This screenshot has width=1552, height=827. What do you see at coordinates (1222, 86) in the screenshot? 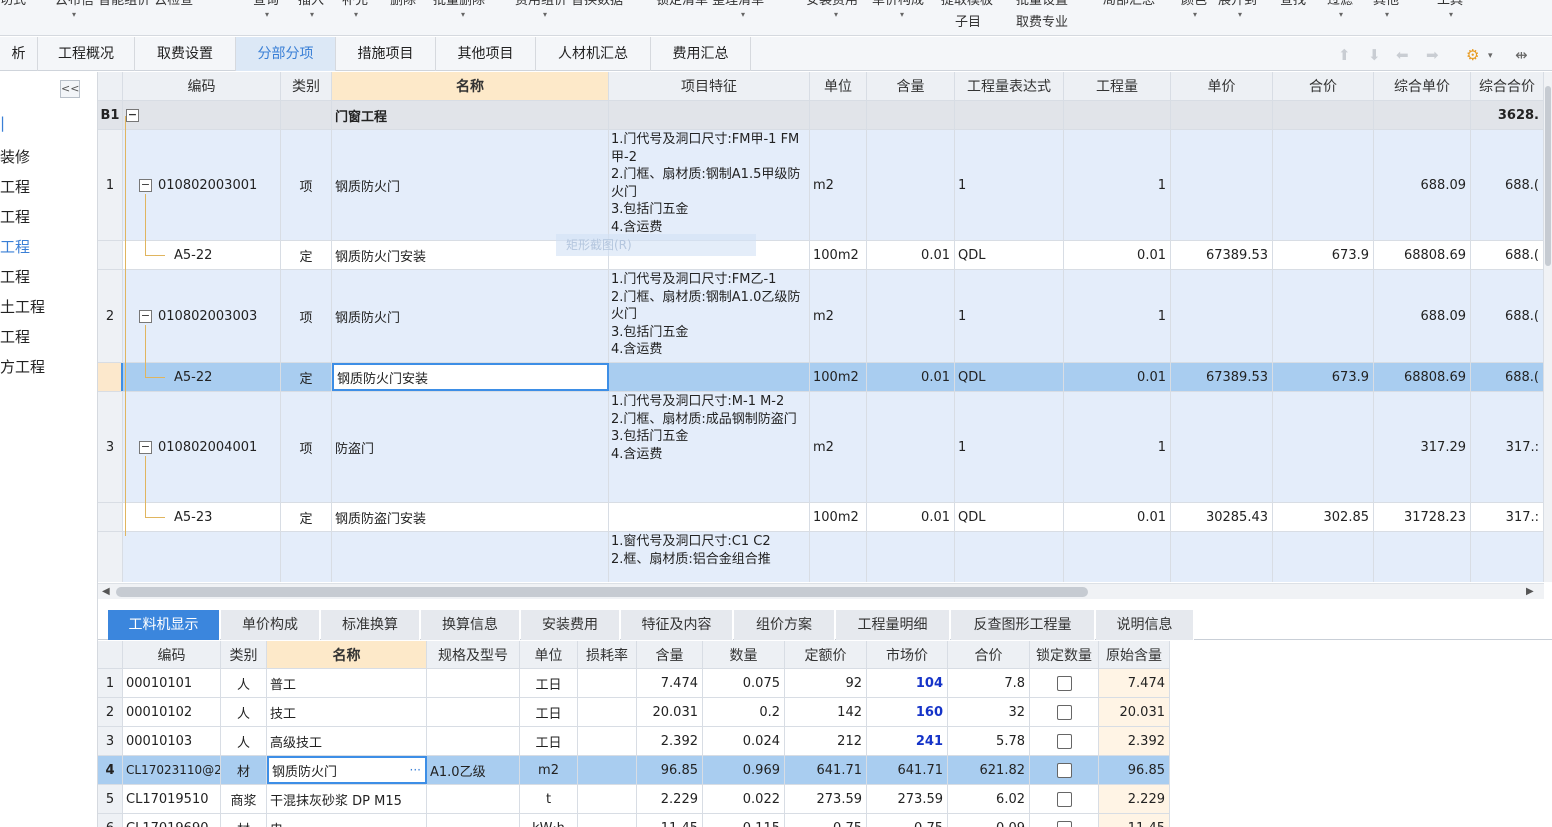
I see `header-price: 单价` at bounding box center [1222, 86].